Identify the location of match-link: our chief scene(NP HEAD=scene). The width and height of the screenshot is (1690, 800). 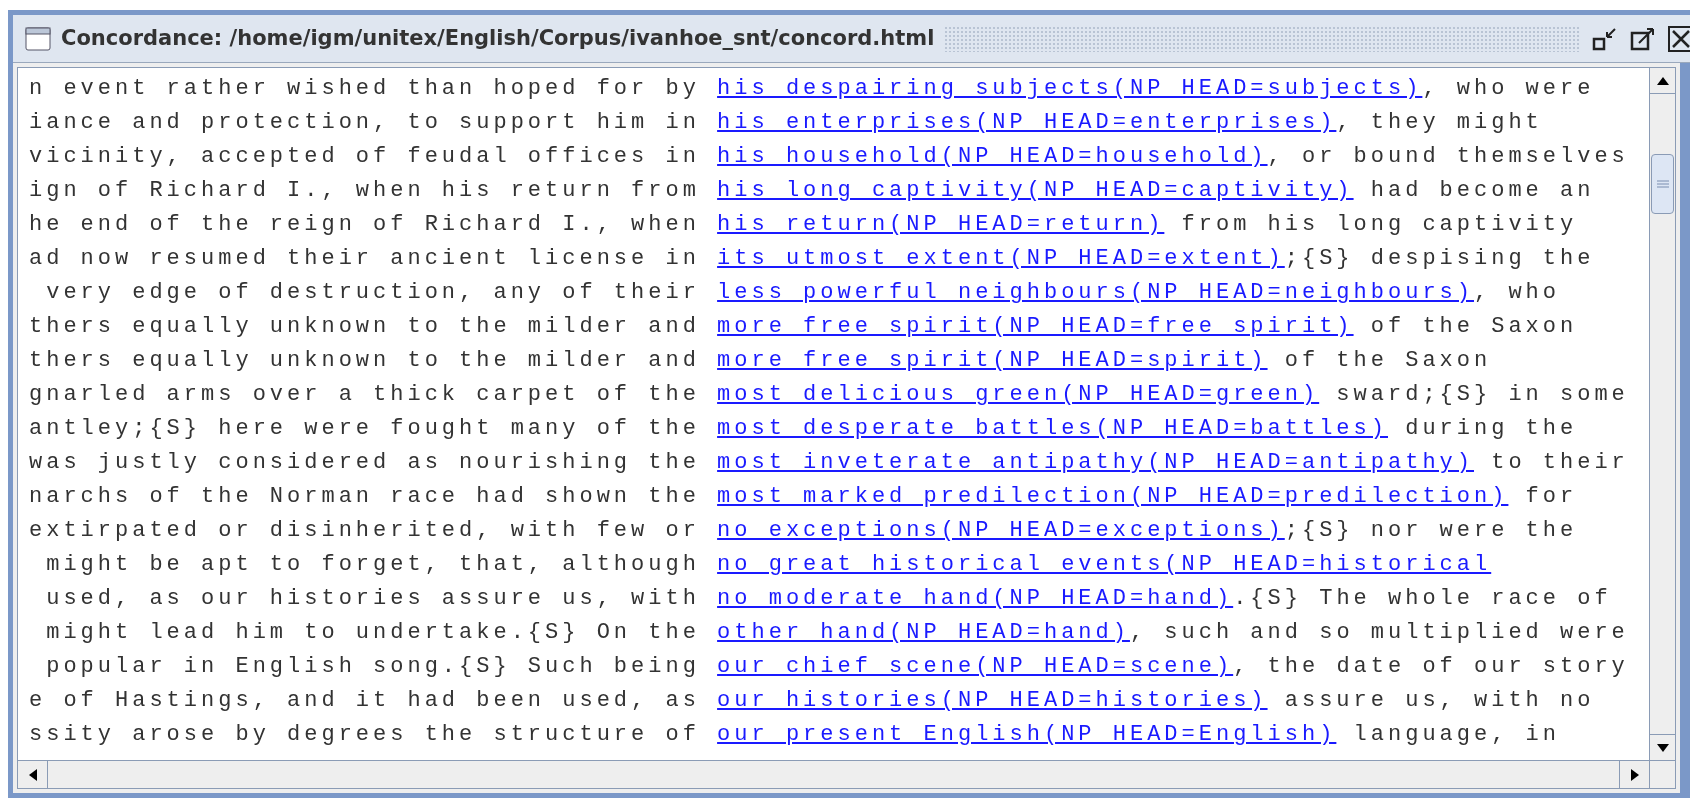
(975, 667).